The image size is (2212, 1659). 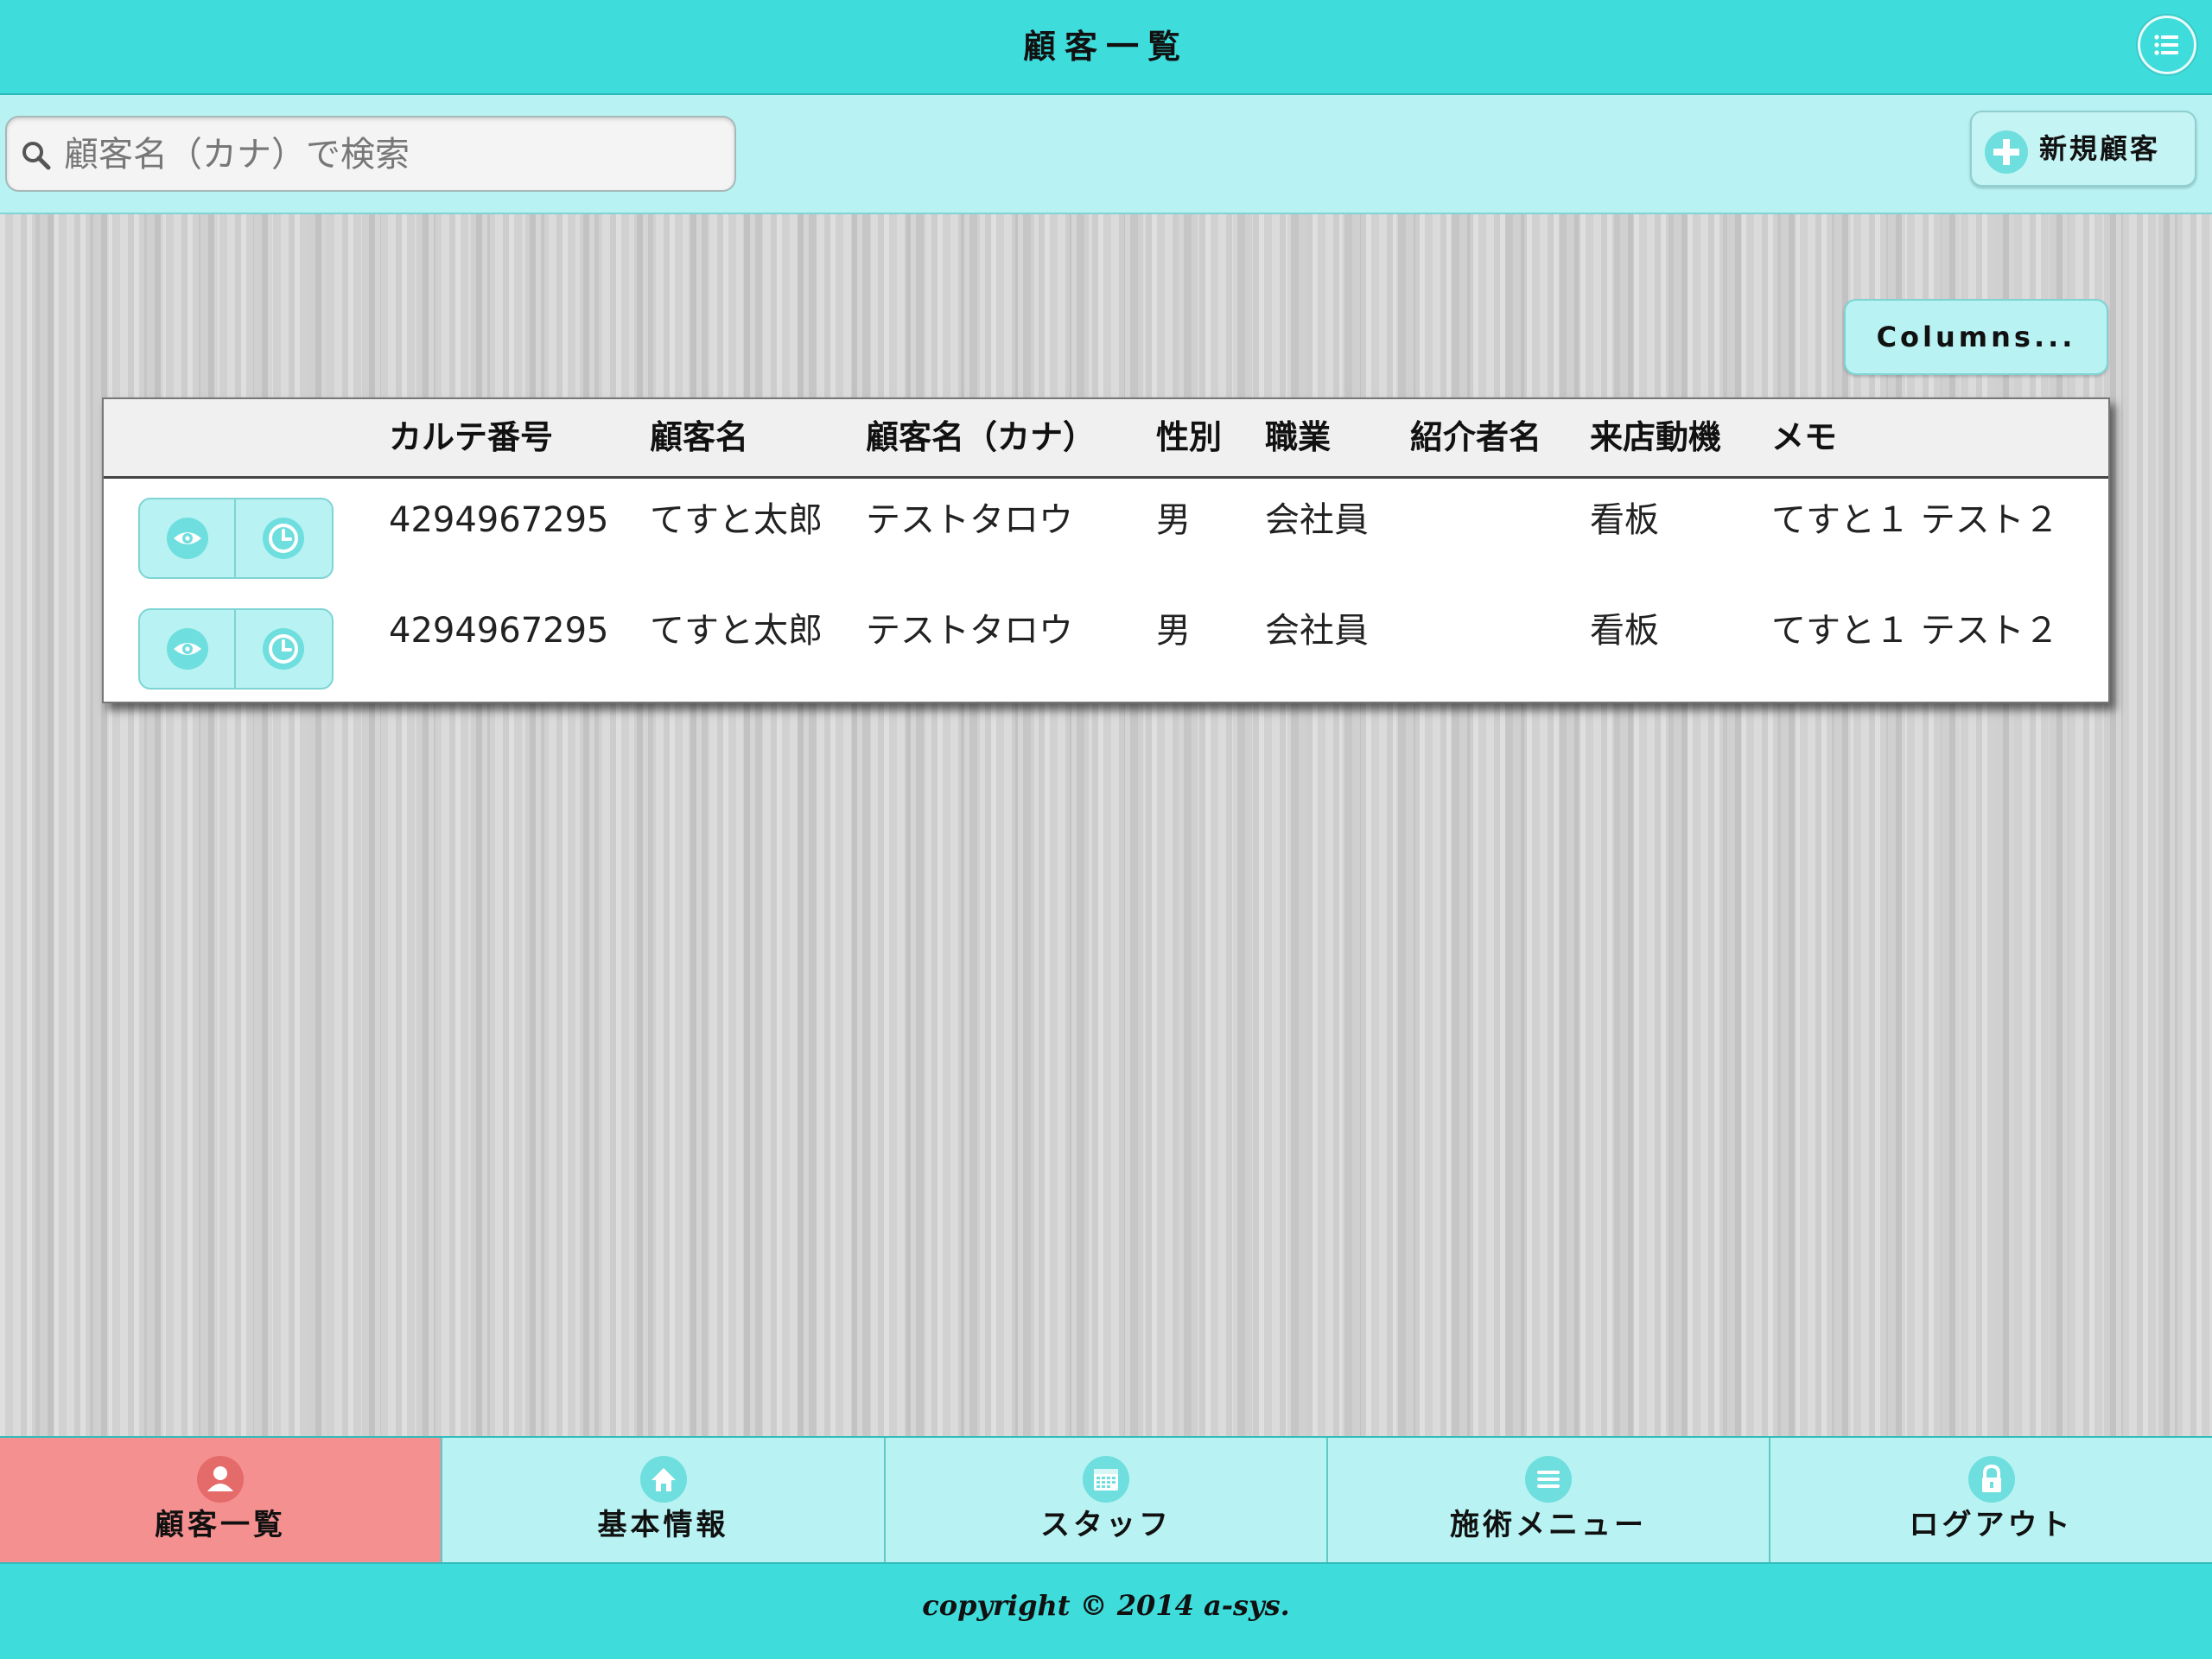 What do you see at coordinates (1106, 1525) in the screenshot?
I see `tab-label: スタッフ` at bounding box center [1106, 1525].